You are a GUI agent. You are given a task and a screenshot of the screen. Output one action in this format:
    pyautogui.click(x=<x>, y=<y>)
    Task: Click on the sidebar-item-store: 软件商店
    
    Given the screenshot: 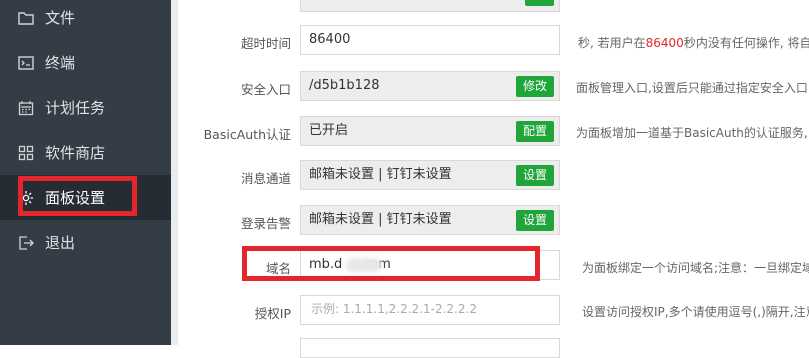 What is the action you would take?
    pyautogui.click(x=85, y=152)
    